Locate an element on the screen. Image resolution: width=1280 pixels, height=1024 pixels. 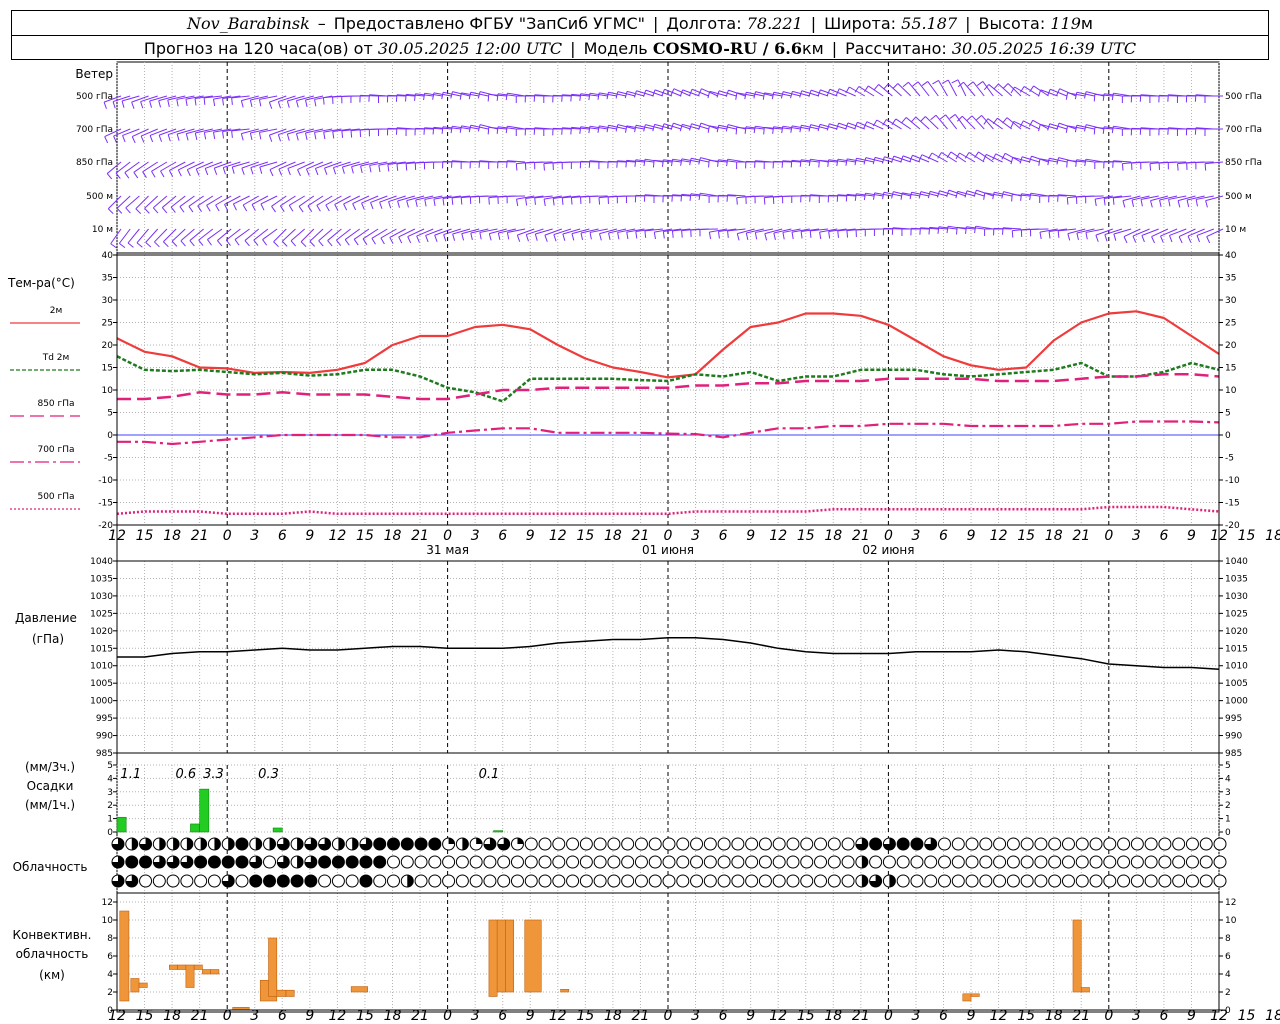
pressure-ytick-label: 1030 is located at coordinates (101, 597).